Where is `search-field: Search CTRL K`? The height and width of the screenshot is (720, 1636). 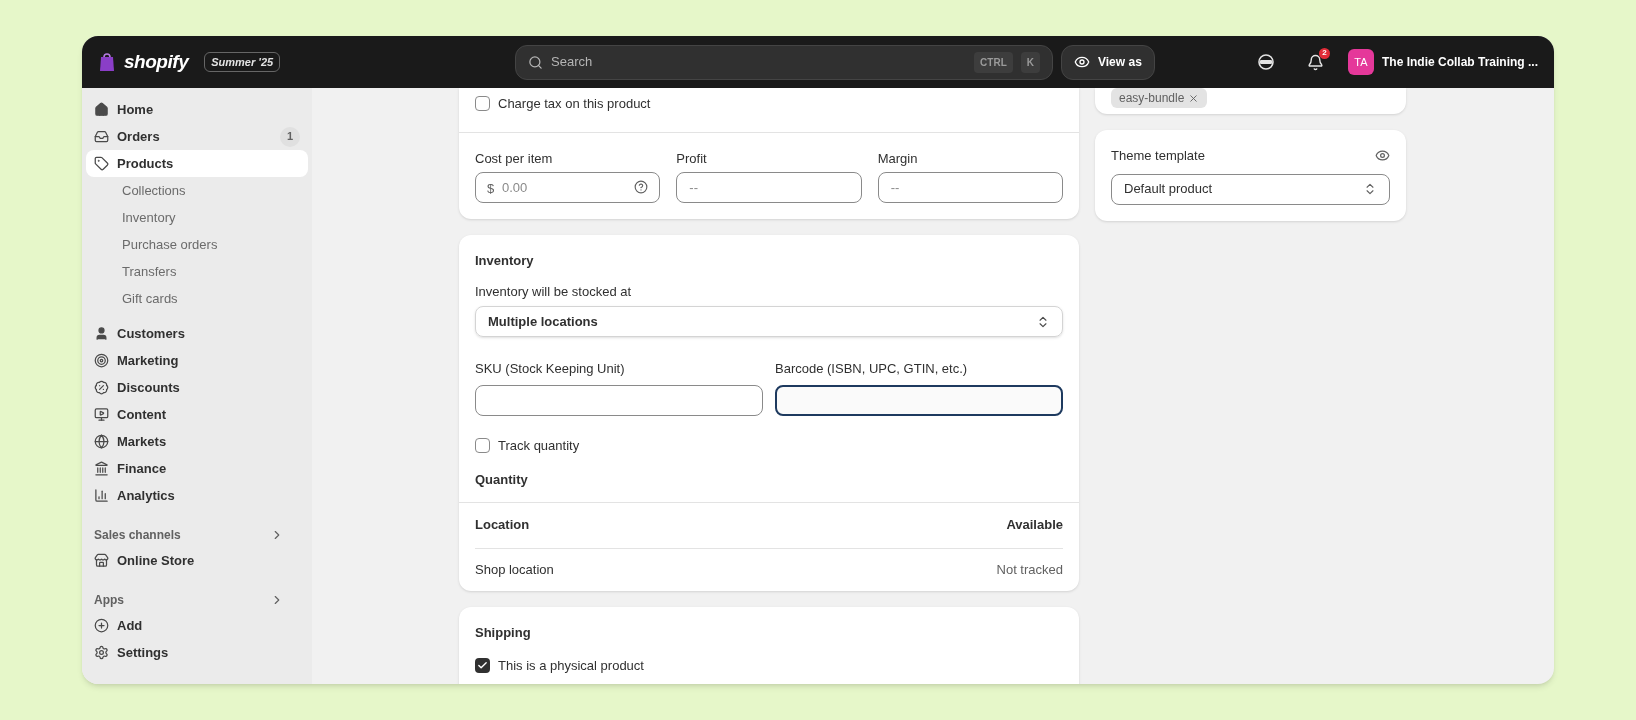 search-field: Search CTRL K is located at coordinates (784, 62).